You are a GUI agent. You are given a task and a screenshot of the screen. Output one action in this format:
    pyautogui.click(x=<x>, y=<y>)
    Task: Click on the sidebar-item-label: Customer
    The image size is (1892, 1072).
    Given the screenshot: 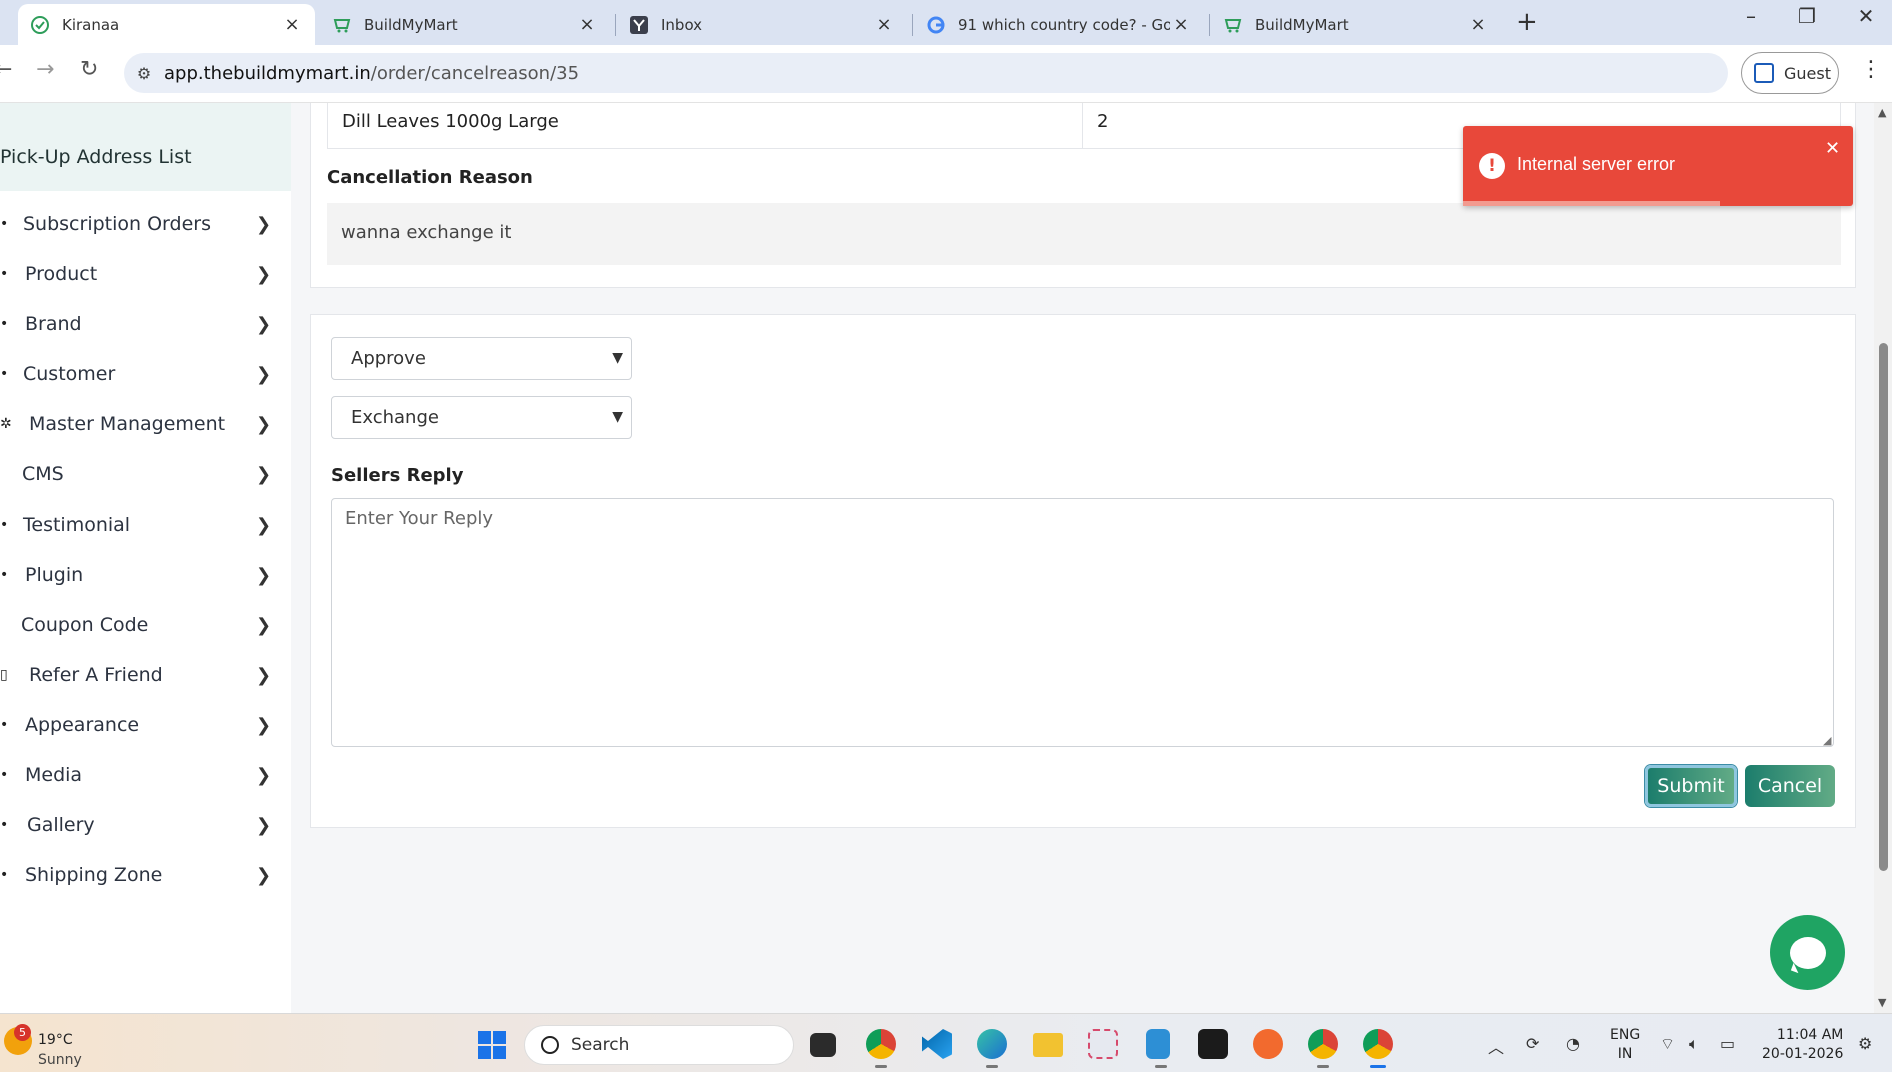 What is the action you would take?
    pyautogui.click(x=69, y=374)
    